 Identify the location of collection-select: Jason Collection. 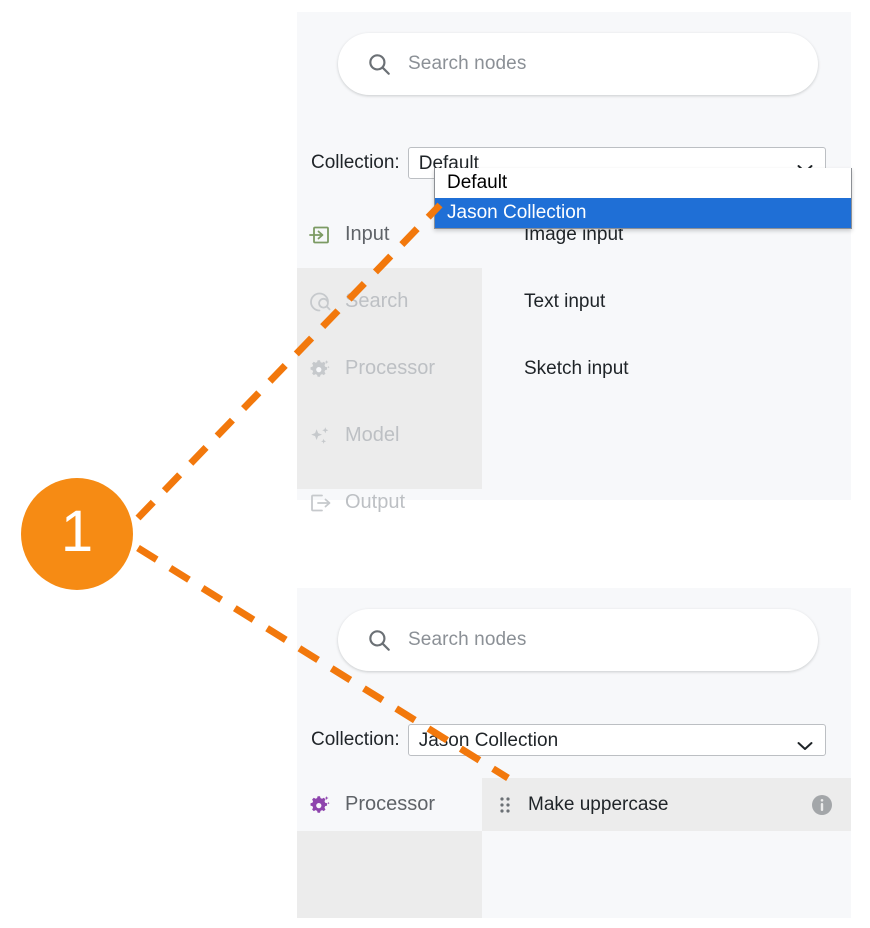
(616, 740).